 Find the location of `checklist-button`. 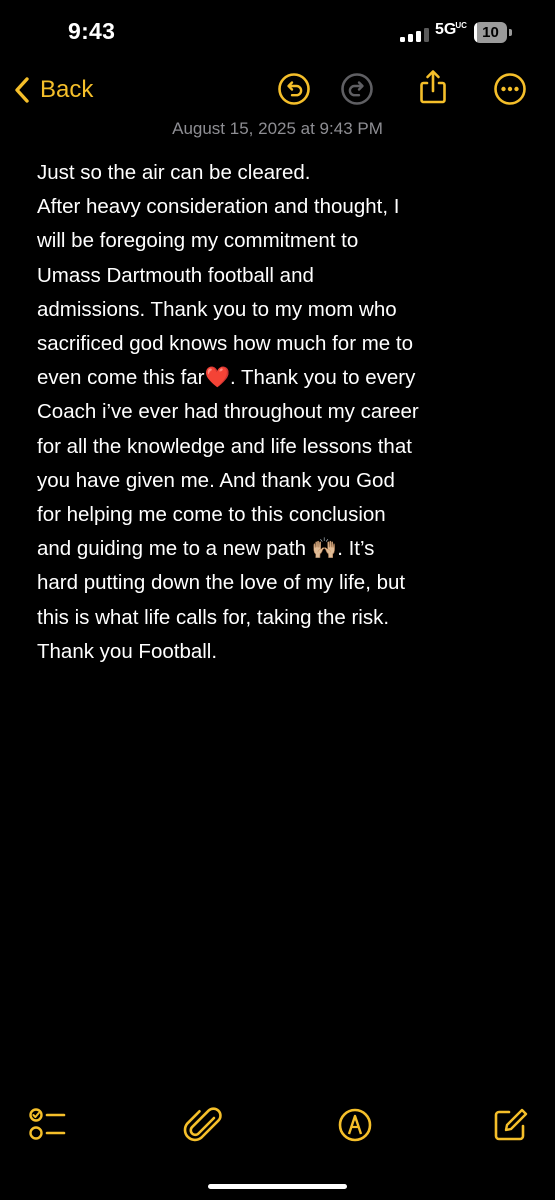

checklist-button is located at coordinates (48, 1125).